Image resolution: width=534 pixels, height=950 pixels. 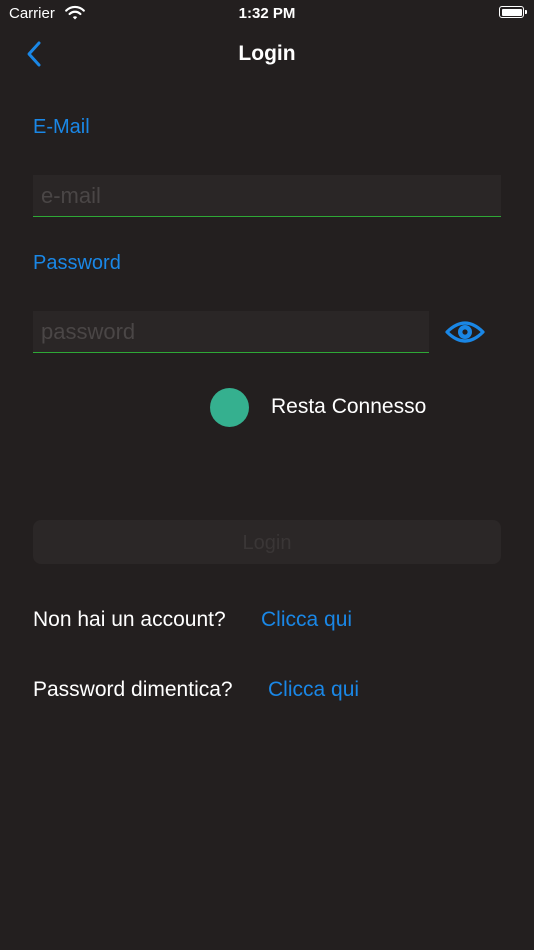 What do you see at coordinates (349, 406) in the screenshot?
I see `stay-connected-label: Resta Connesso` at bounding box center [349, 406].